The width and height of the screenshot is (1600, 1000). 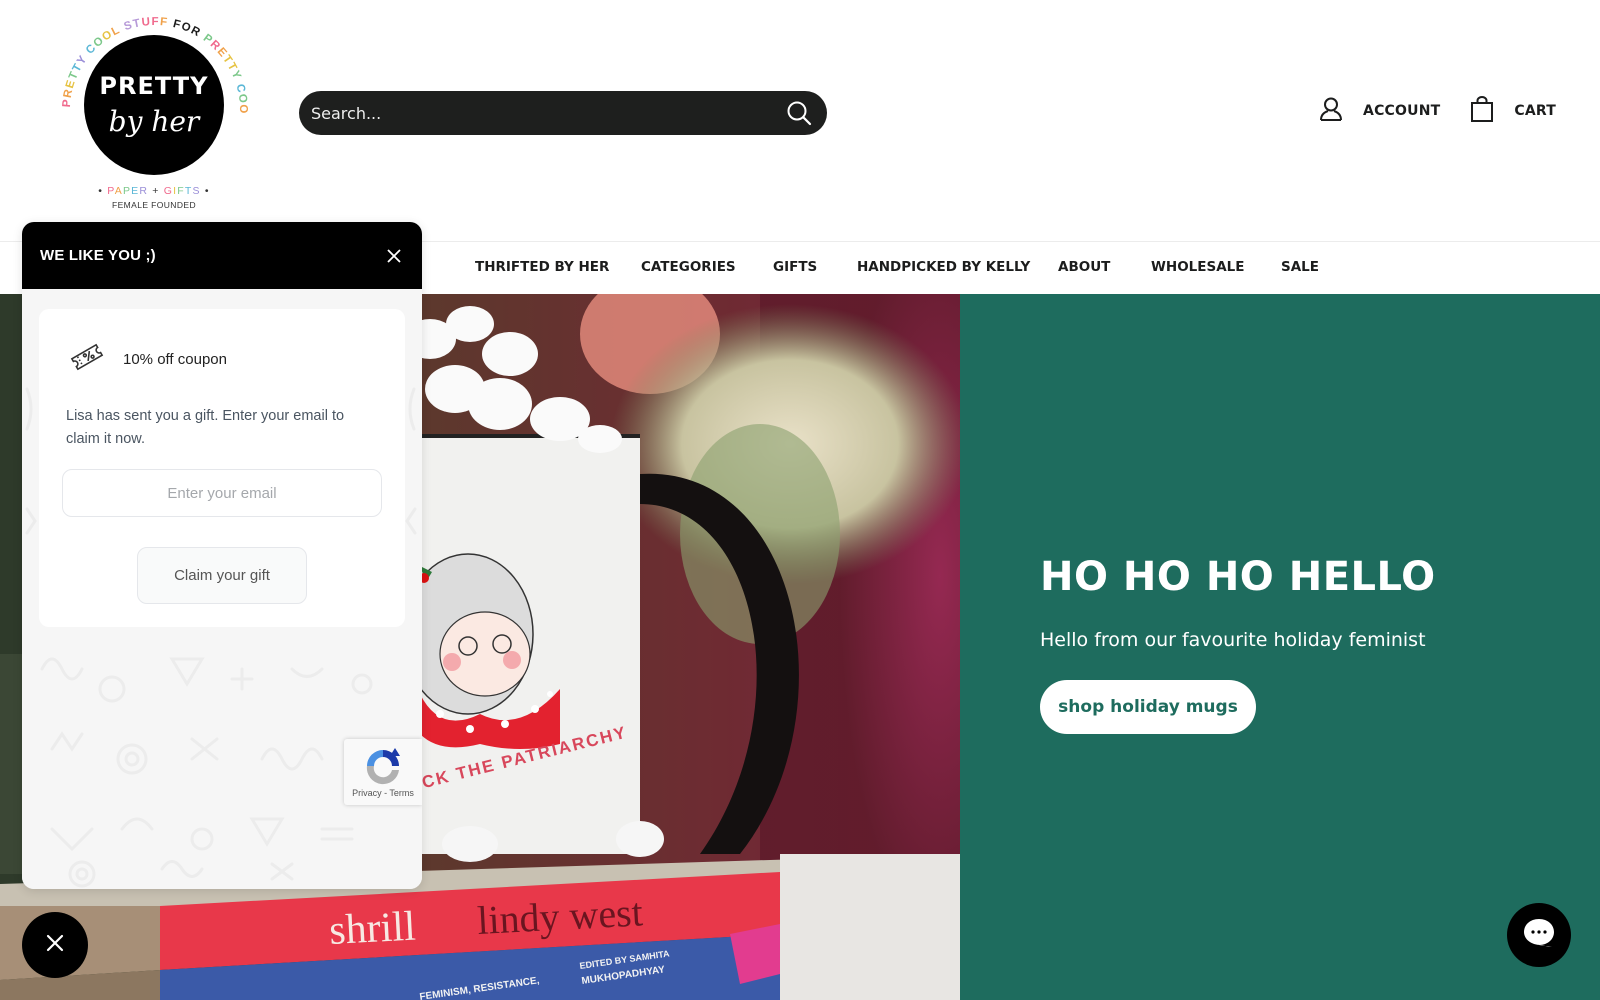 What do you see at coordinates (799, 113) in the screenshot?
I see `search-icon` at bounding box center [799, 113].